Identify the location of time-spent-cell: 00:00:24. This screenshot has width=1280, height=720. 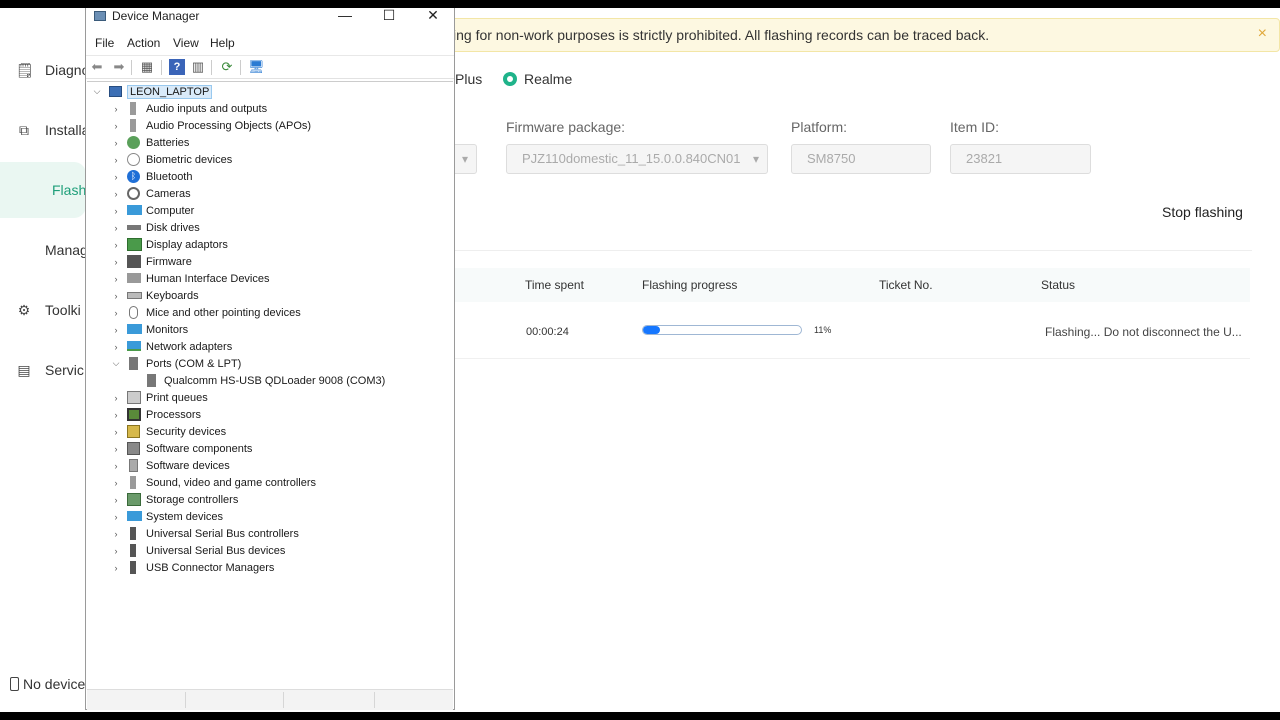
(547, 332).